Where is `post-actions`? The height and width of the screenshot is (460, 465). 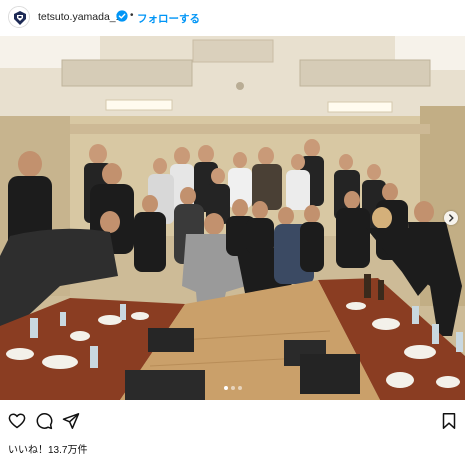
post-actions is located at coordinates (232, 420).